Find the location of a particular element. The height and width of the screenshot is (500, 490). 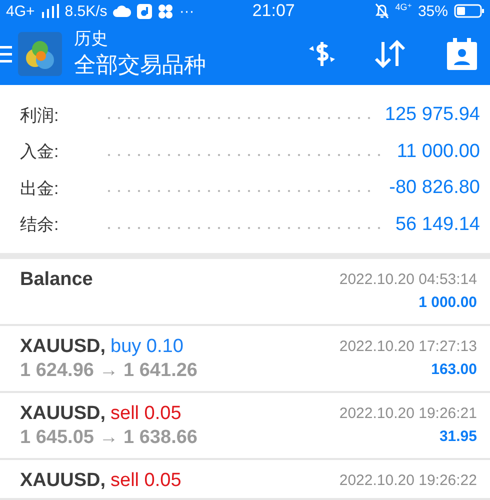

summary-value: -80 826.80 is located at coordinates (434, 188).